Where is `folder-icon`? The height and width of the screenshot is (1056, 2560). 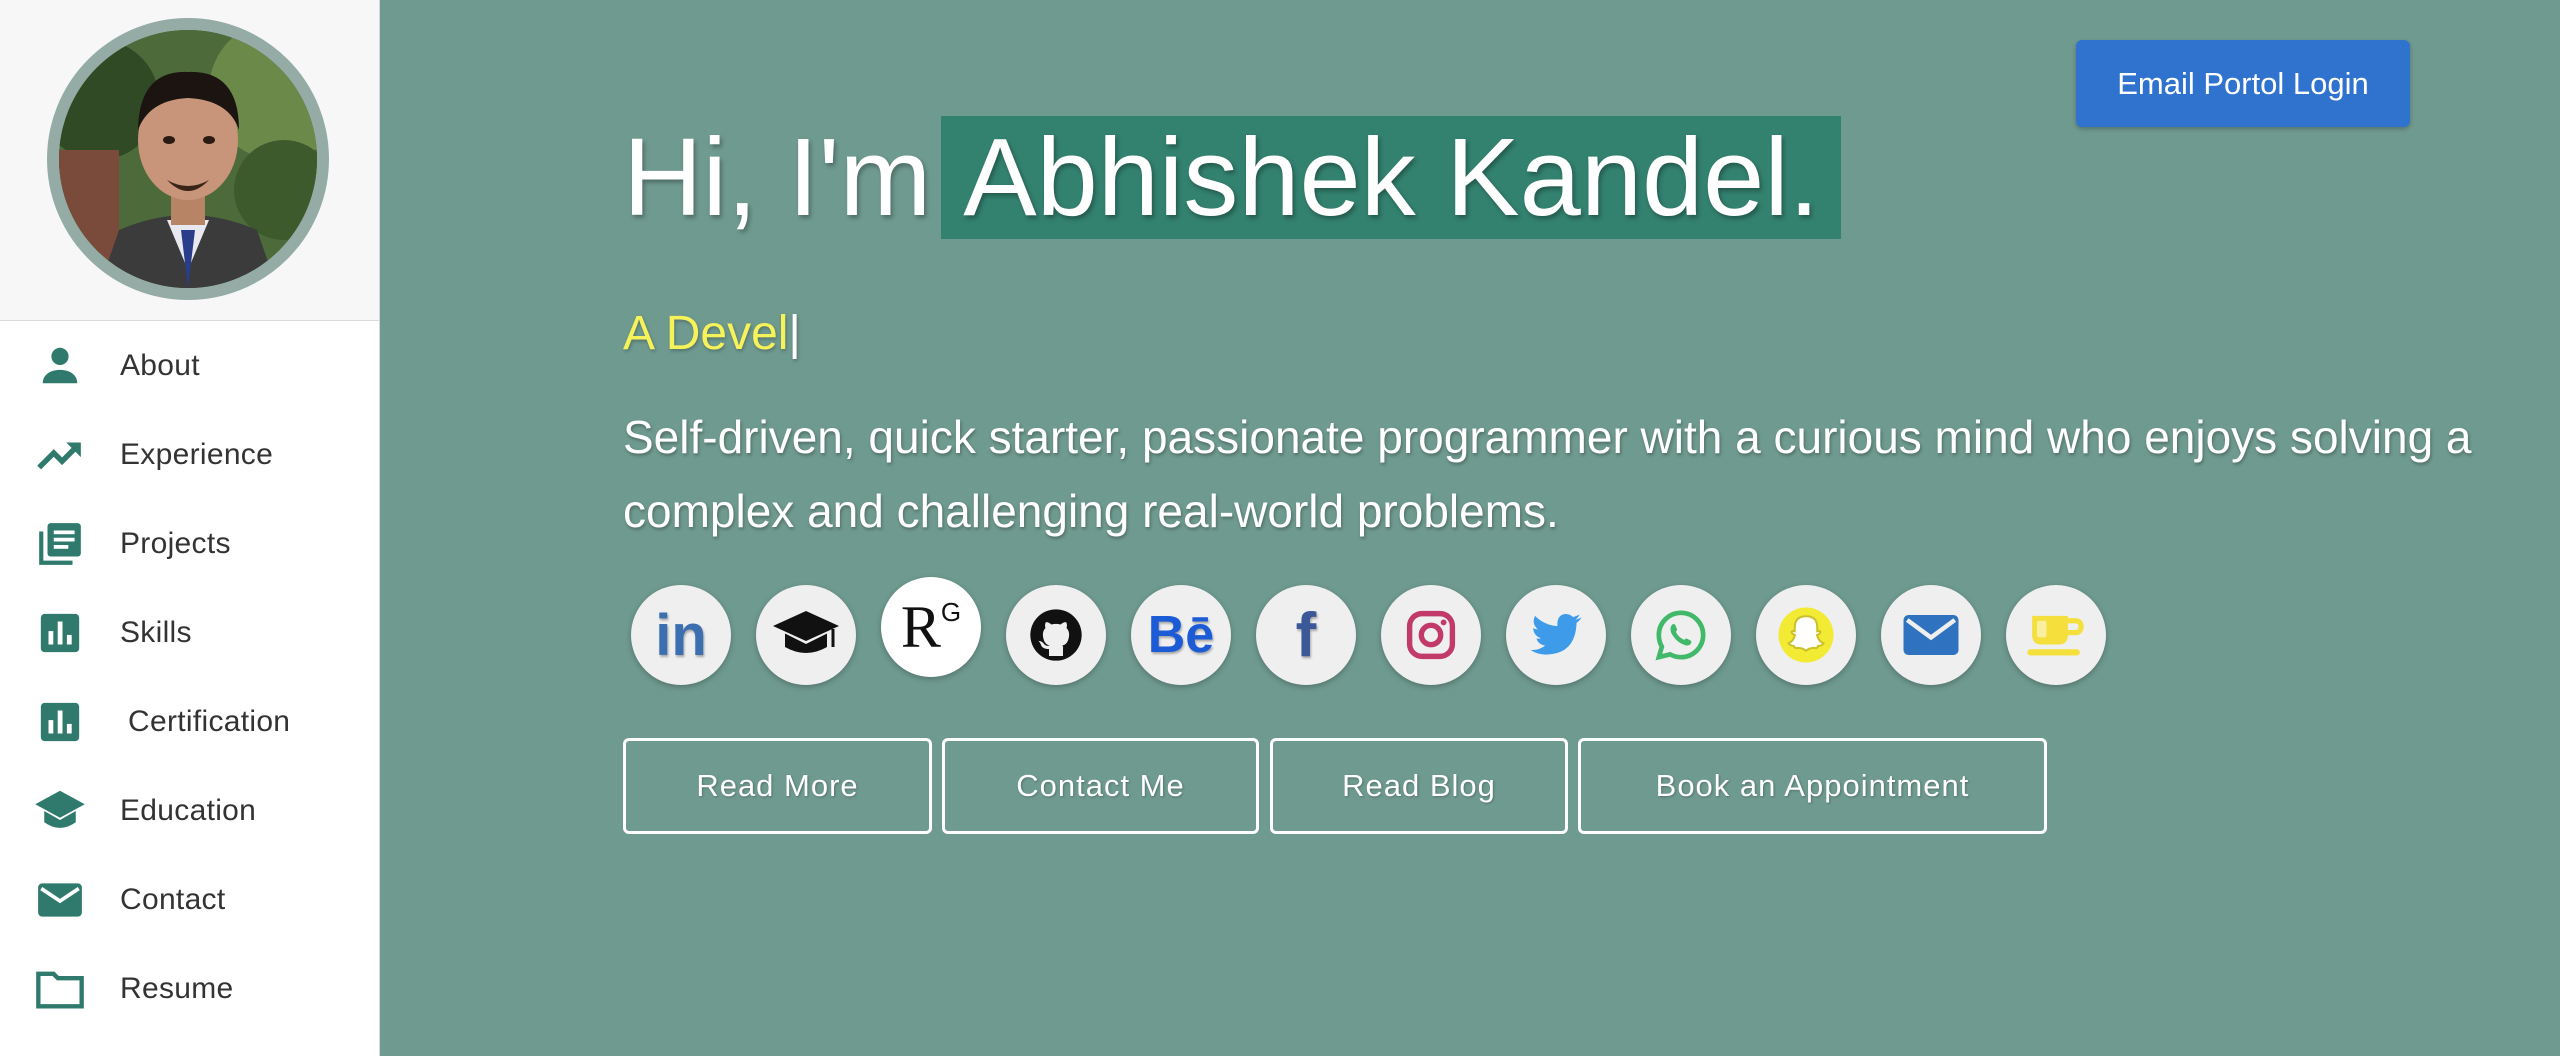
folder-icon is located at coordinates (60, 989).